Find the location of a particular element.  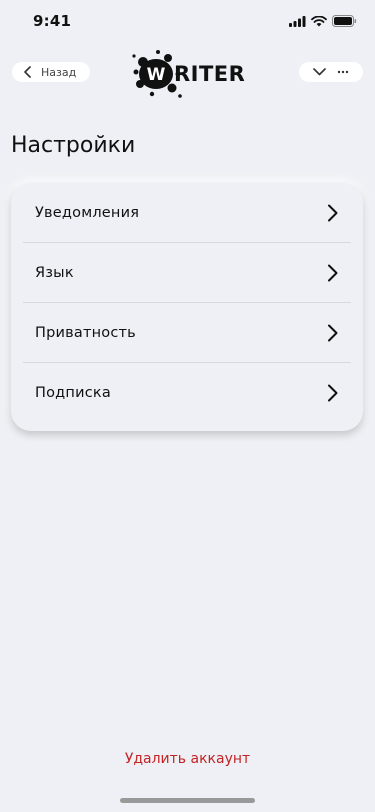

delete-account-button: Удалить аккаунт is located at coordinates (187, 759).